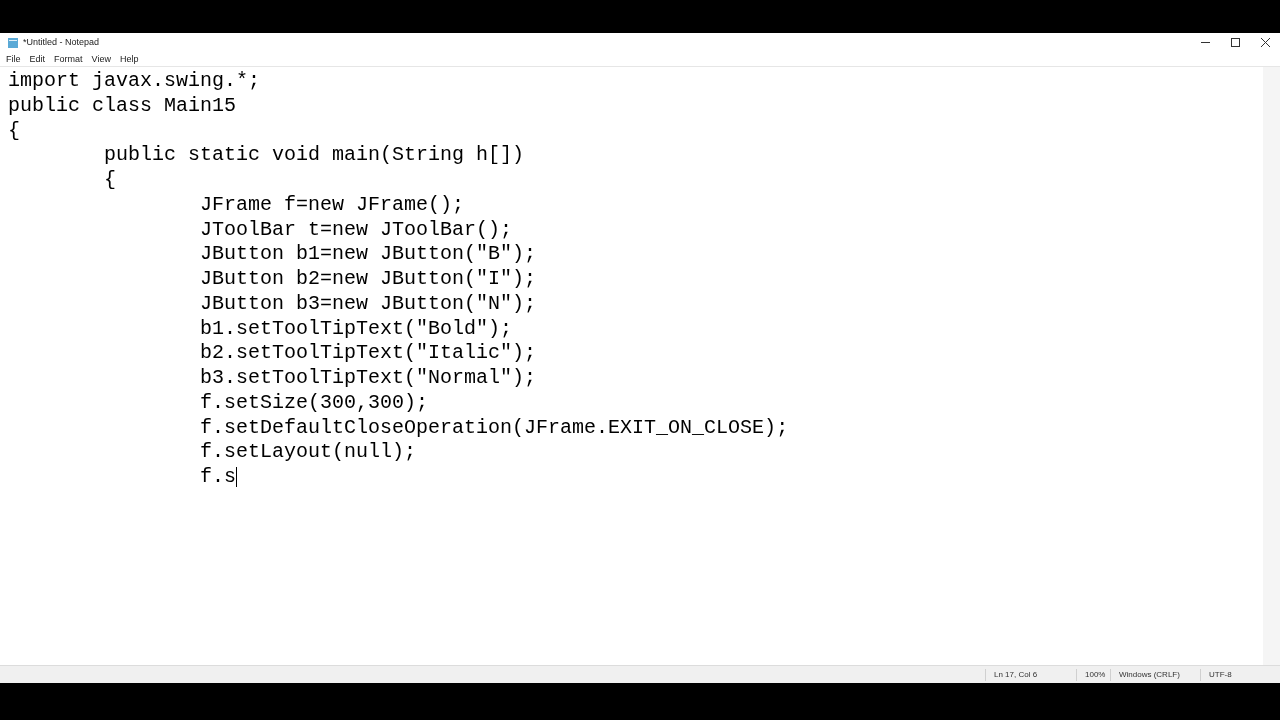  Describe the element at coordinates (134, 81) in the screenshot. I see `code-line: import javax.swing.*;` at that location.